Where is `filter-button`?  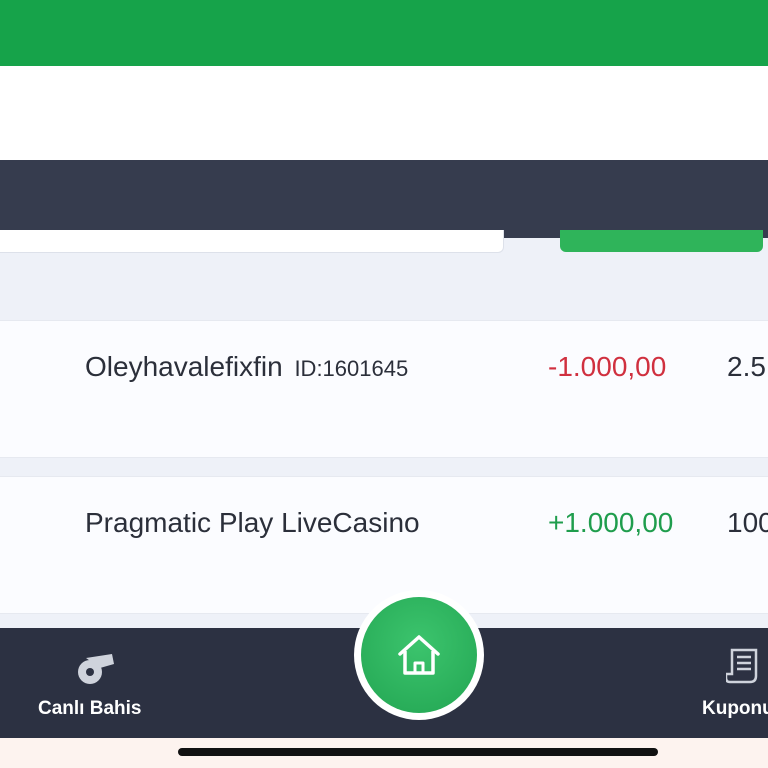
filter-button is located at coordinates (661, 241).